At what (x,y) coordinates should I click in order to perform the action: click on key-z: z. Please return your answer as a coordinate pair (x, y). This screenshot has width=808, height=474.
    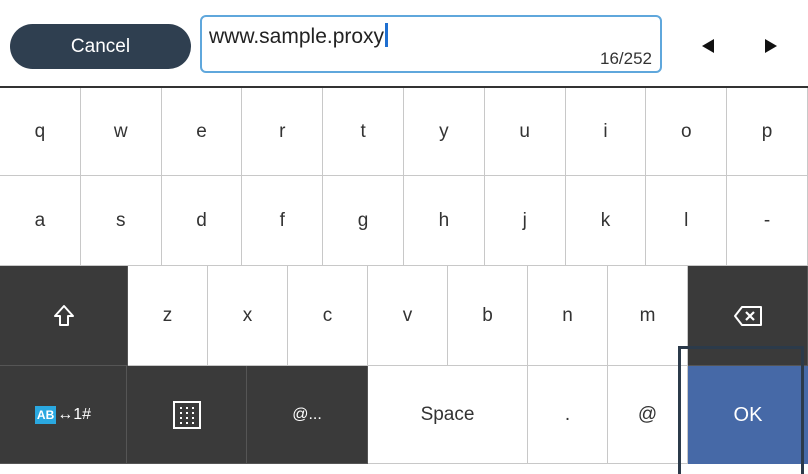
    Looking at the image, I should click on (168, 316).